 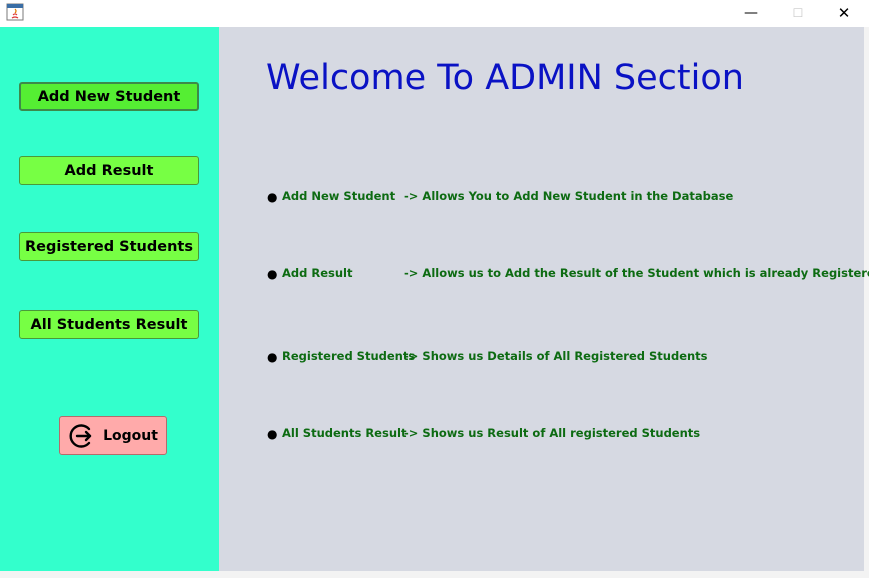 What do you see at coordinates (339, 196) in the screenshot?
I see `item-name: Add New Student` at bounding box center [339, 196].